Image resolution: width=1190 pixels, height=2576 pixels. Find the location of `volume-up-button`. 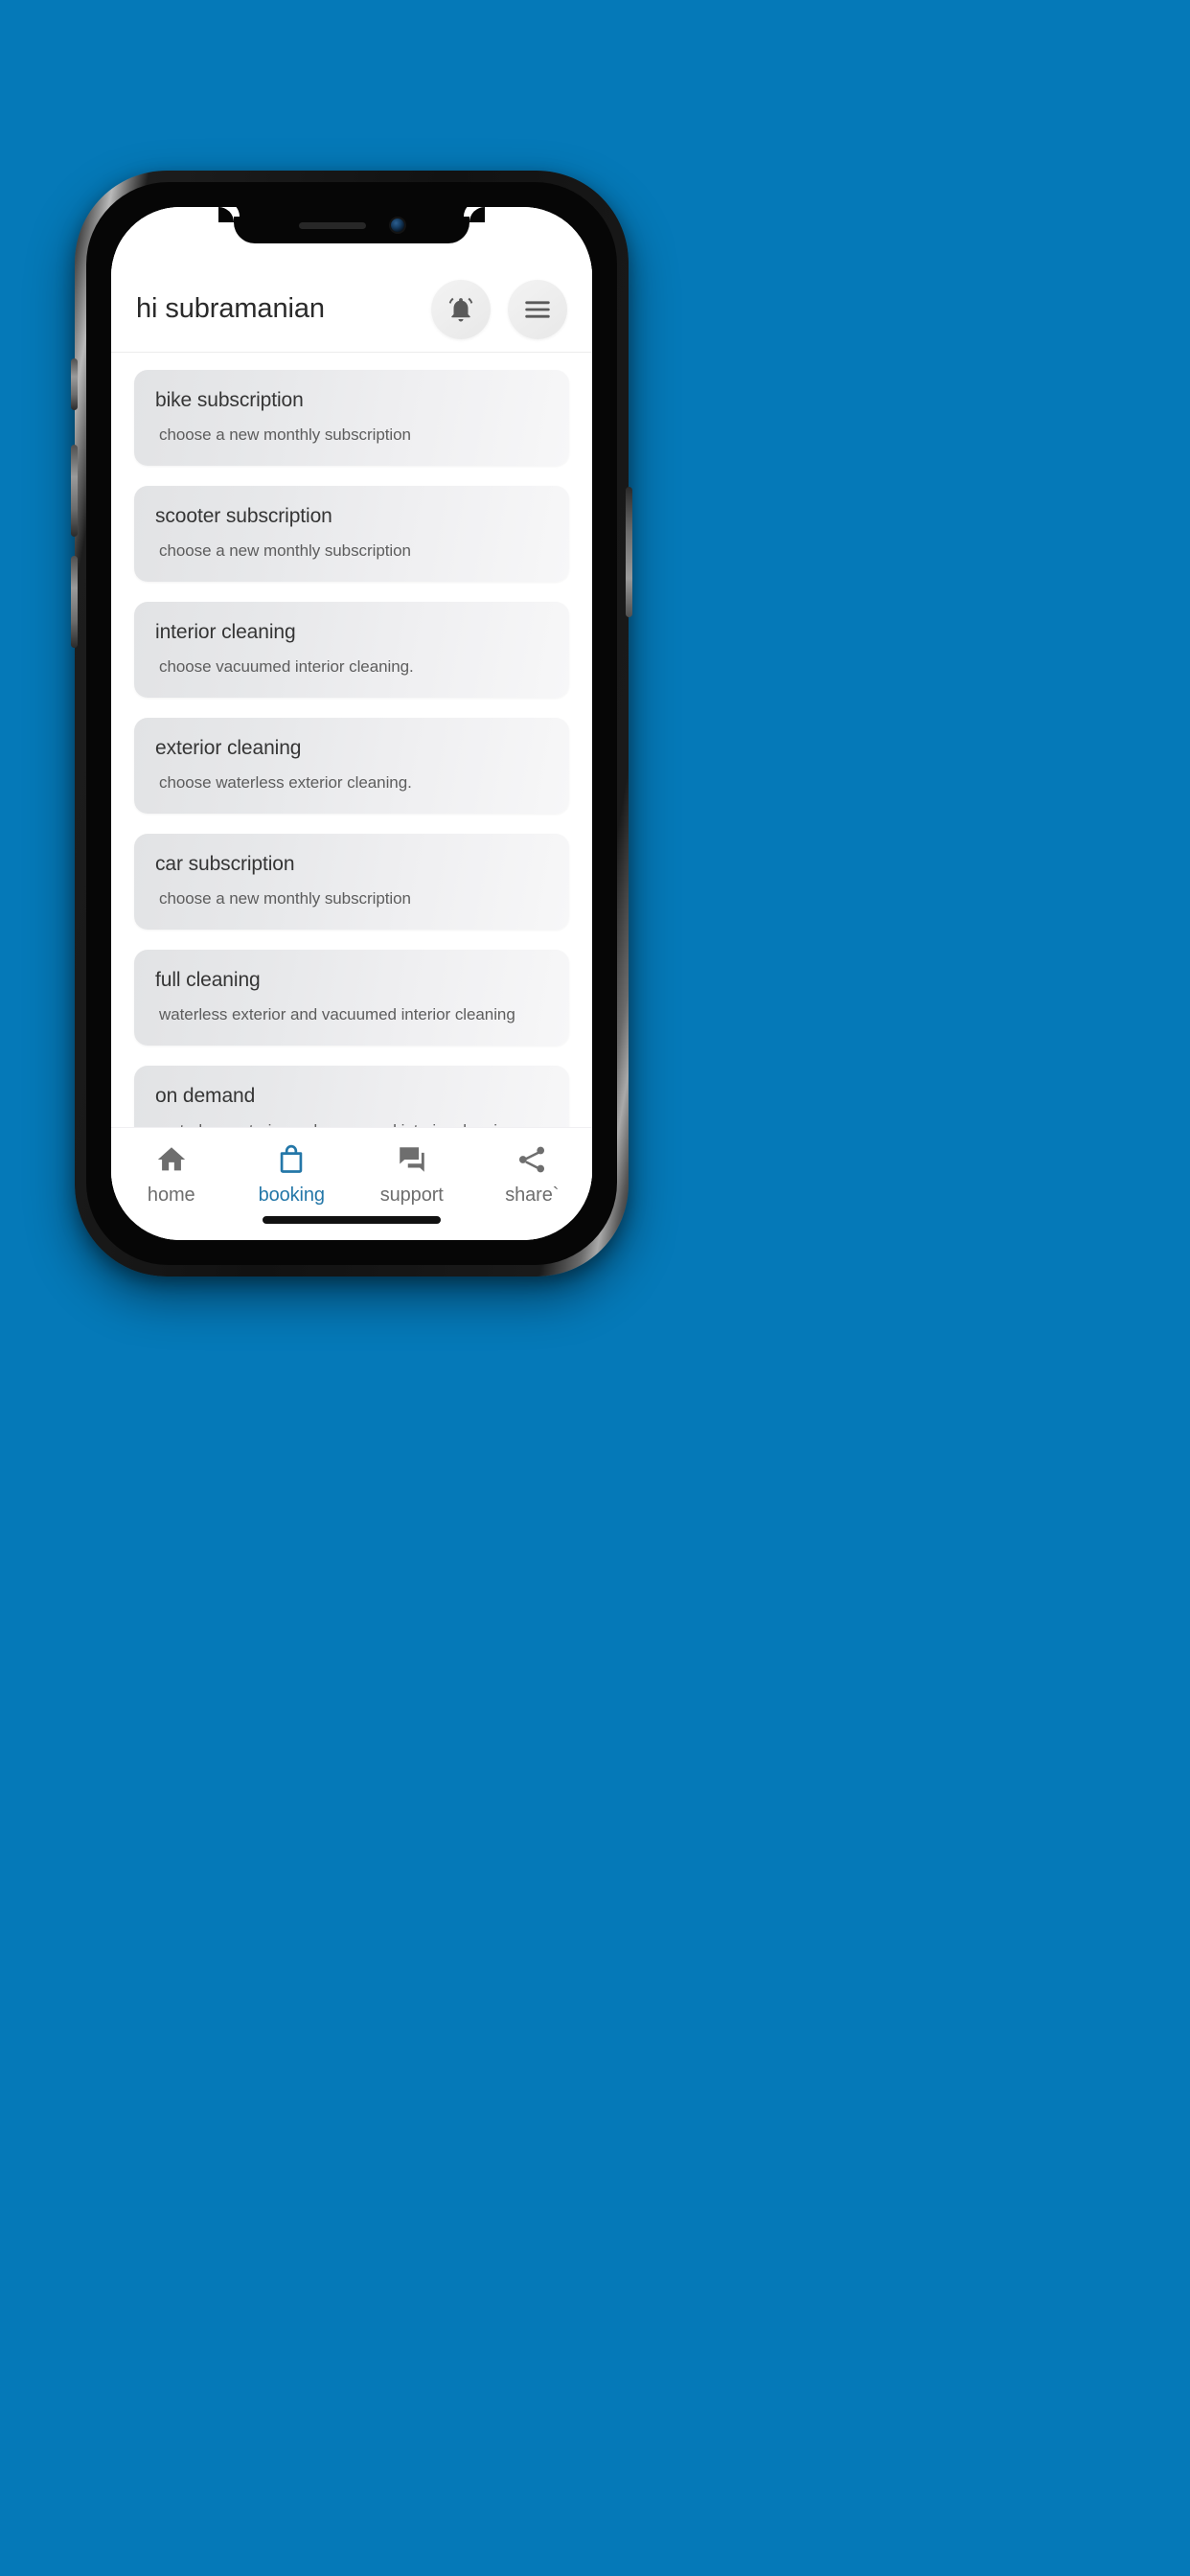

volume-up-button is located at coordinates (74, 491).